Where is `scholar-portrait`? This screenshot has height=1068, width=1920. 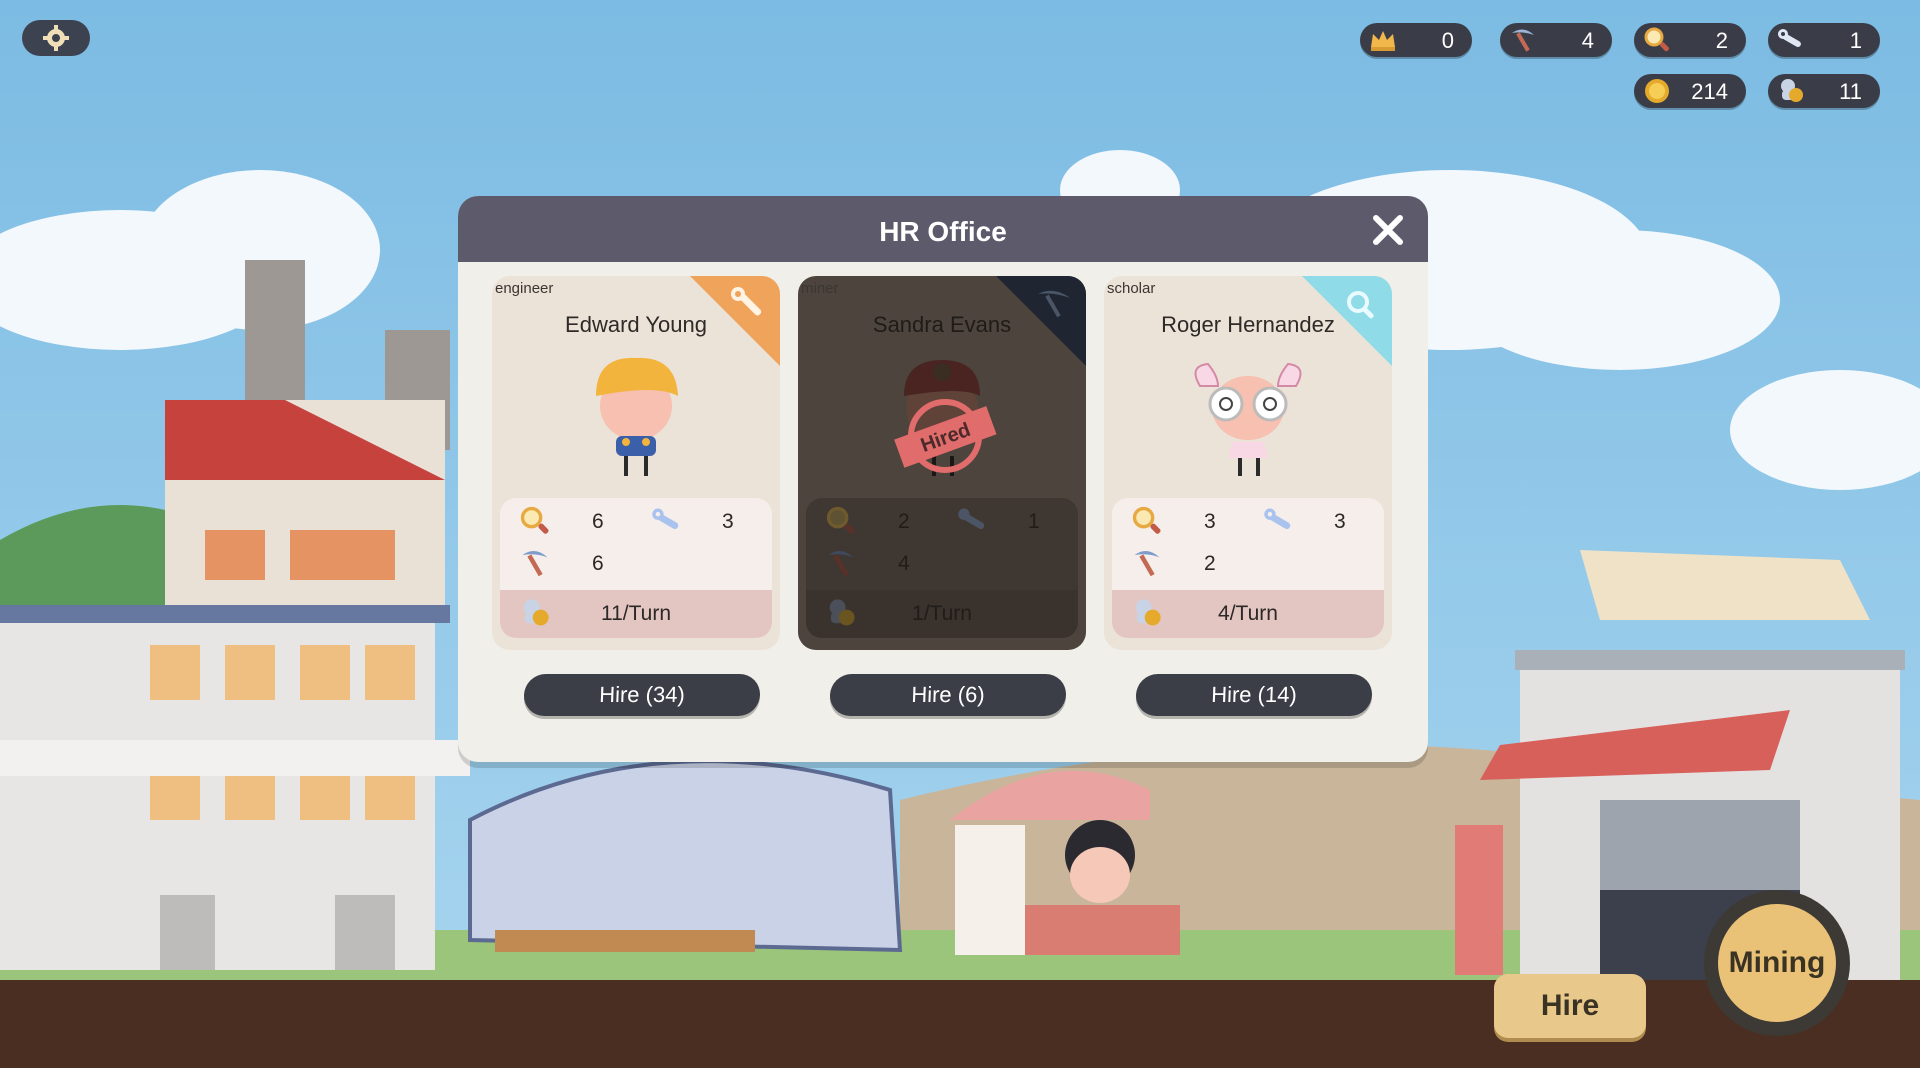 scholar-portrait is located at coordinates (1248, 419).